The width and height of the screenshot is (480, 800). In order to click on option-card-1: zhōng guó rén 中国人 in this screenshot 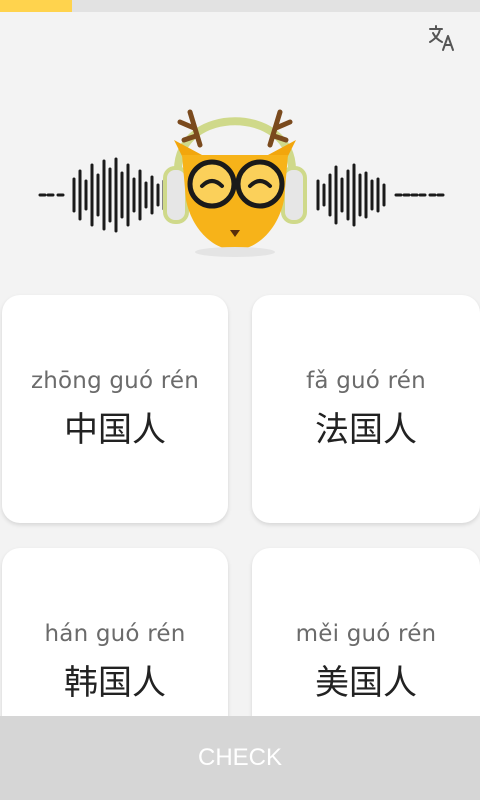, I will do `click(115, 409)`.